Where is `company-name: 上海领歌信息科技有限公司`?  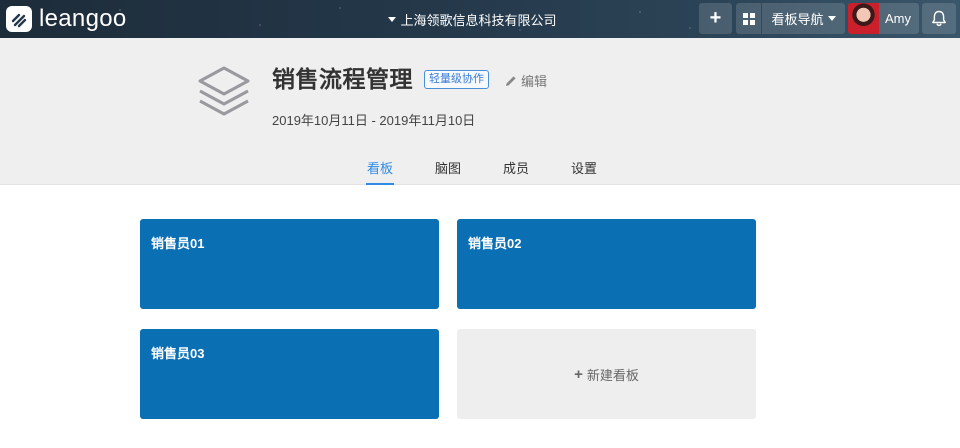
company-name: 上海领歌信息科技有限公司 is located at coordinates (478, 20).